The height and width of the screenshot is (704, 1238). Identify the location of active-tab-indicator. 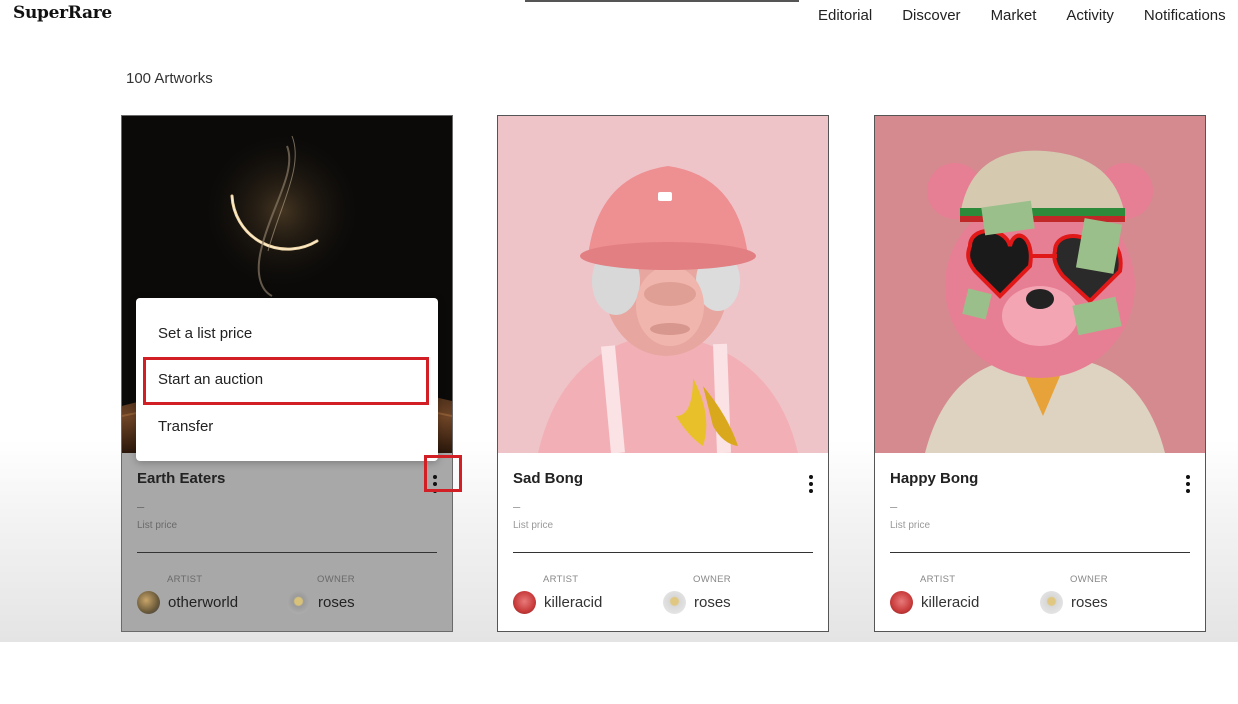
(662, 1).